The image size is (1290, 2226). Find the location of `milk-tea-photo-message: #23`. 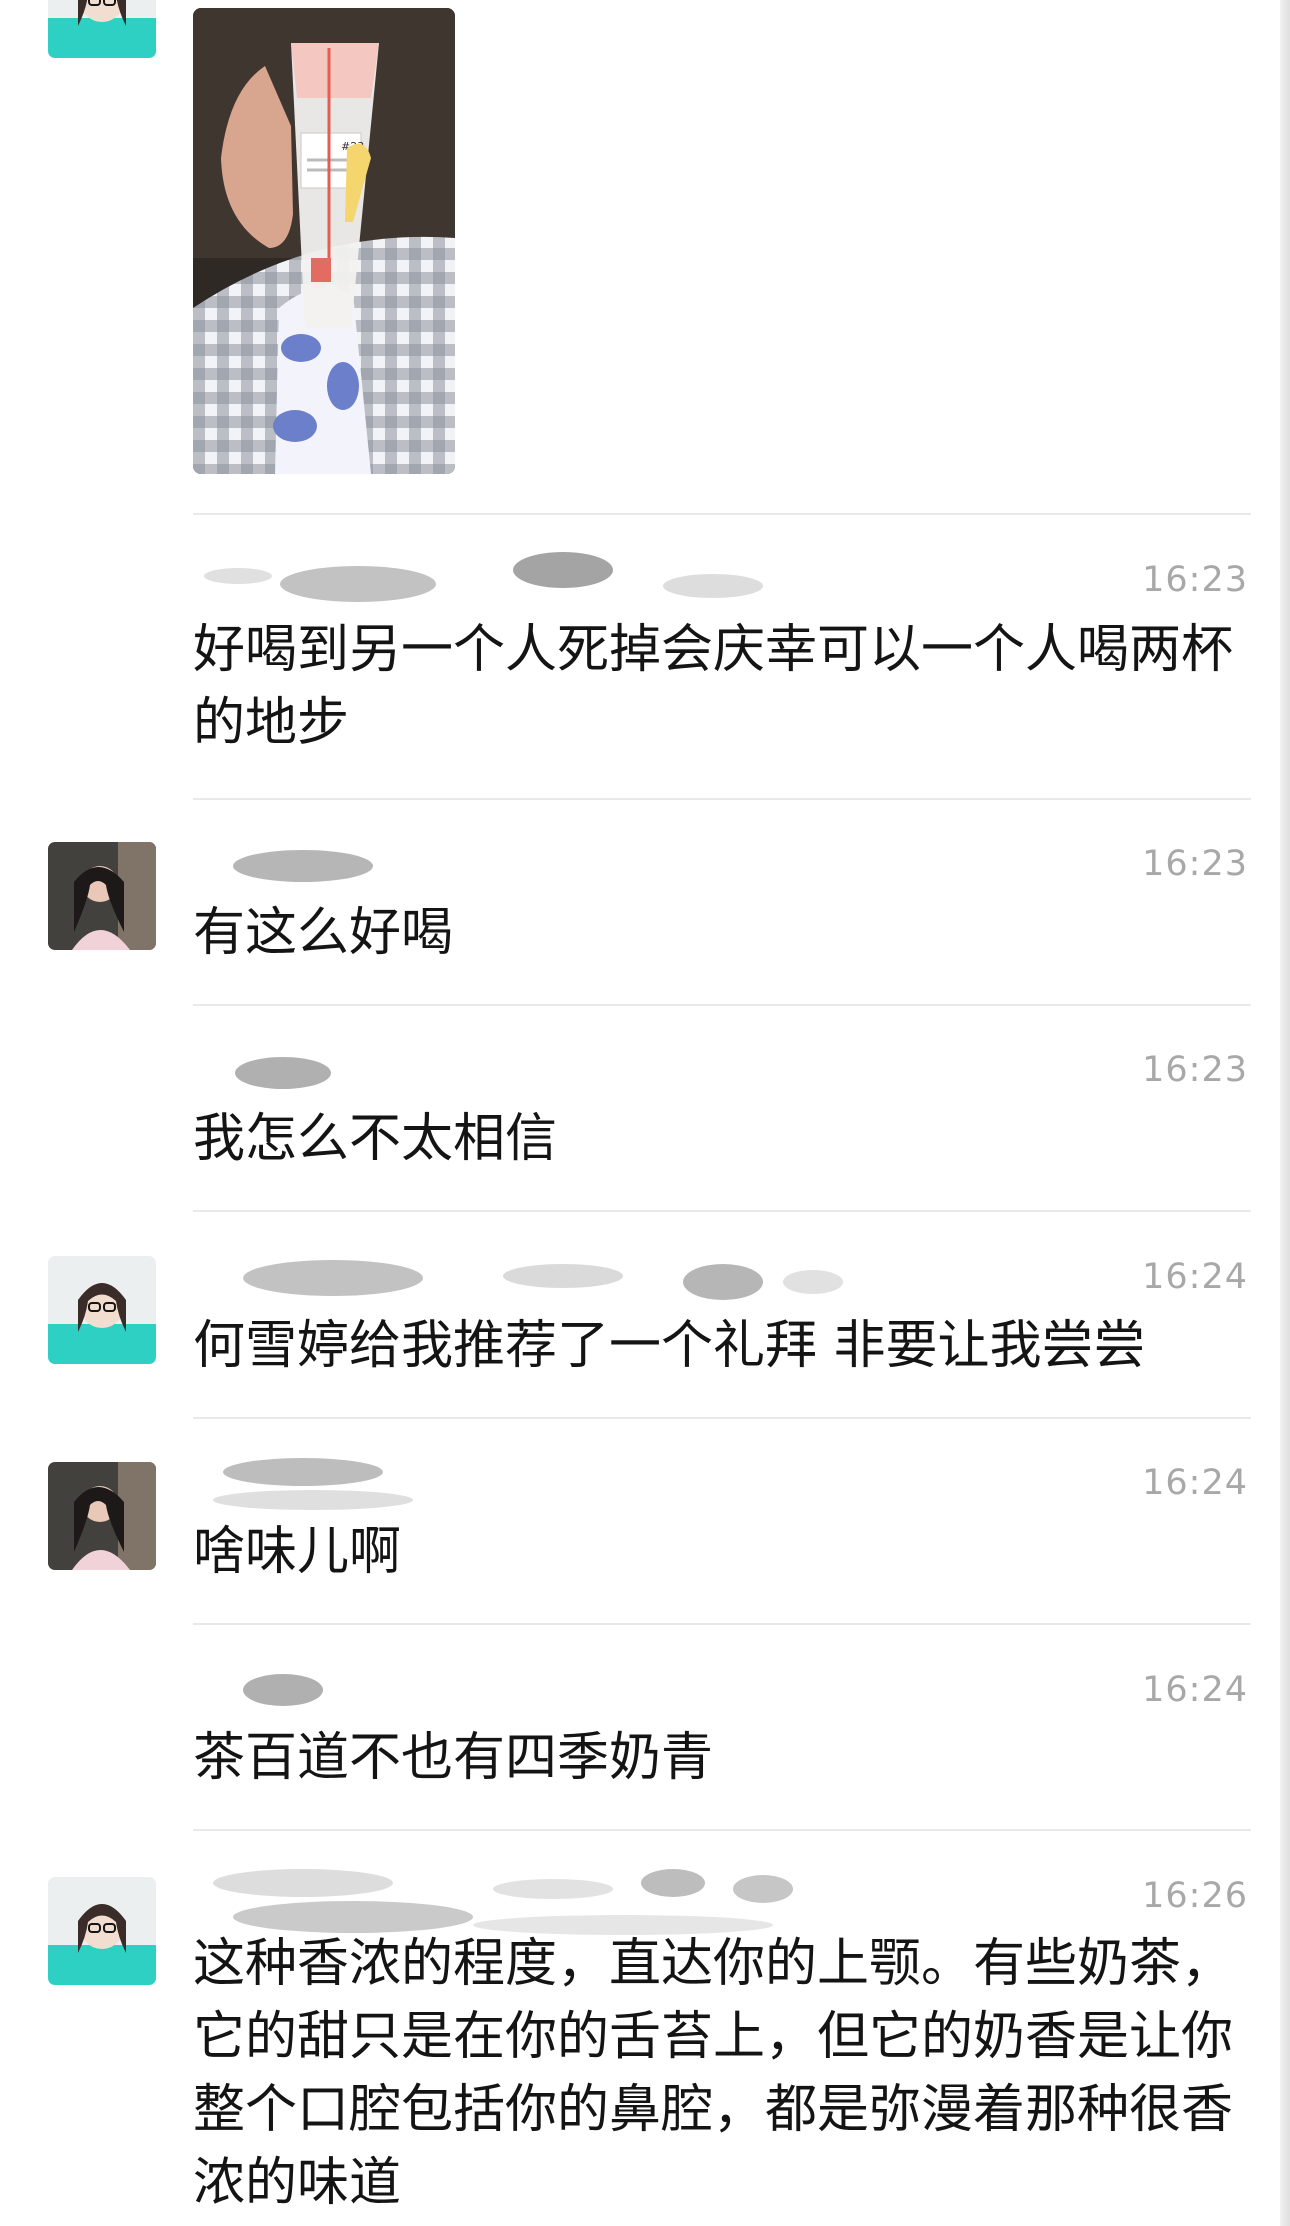

milk-tea-photo-message: #23 is located at coordinates (324, 241).